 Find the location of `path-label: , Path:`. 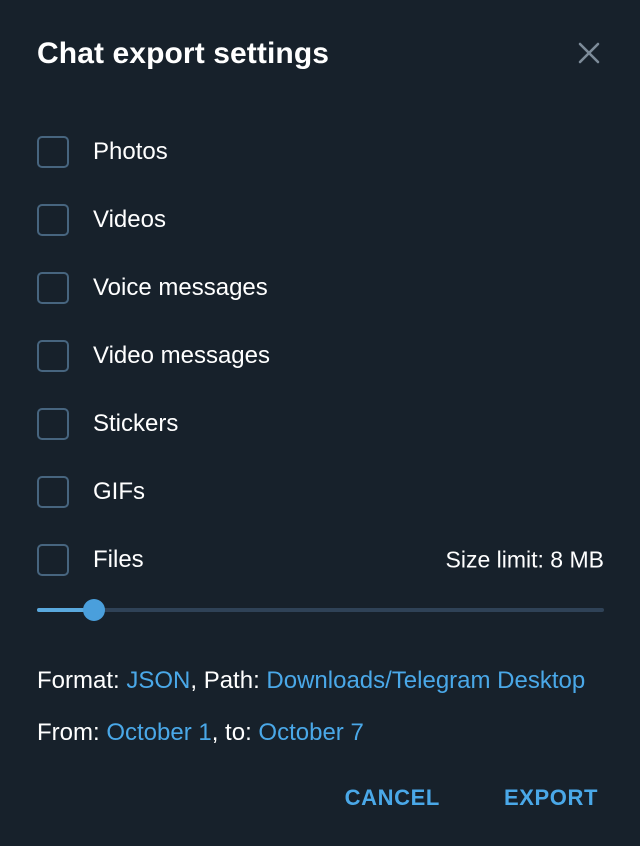

path-label: , Path: is located at coordinates (228, 680).